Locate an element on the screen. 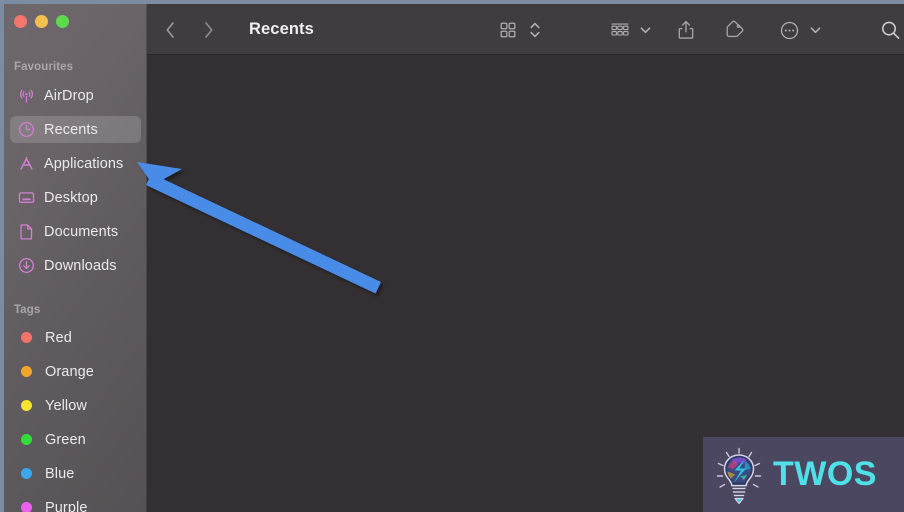 Image resolution: width=904 pixels, height=512 pixels. sidebar-tag-purple: Purple is located at coordinates (75, 503).